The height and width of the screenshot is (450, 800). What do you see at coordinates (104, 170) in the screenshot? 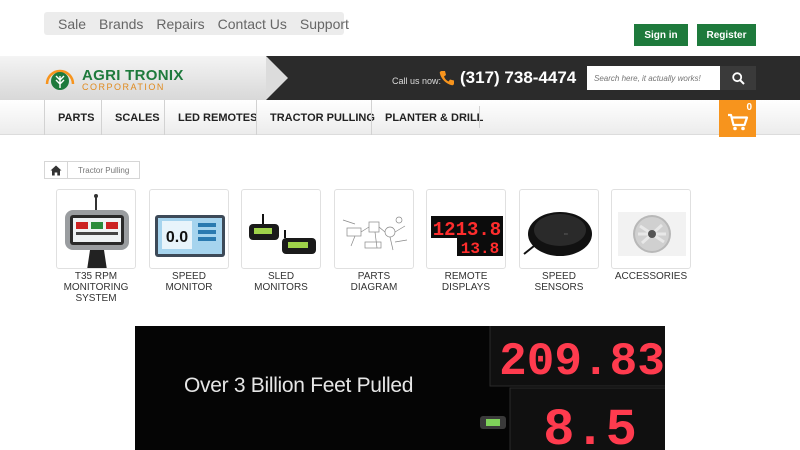
I see `breadcrumb-current: Tractor Pulling` at bounding box center [104, 170].